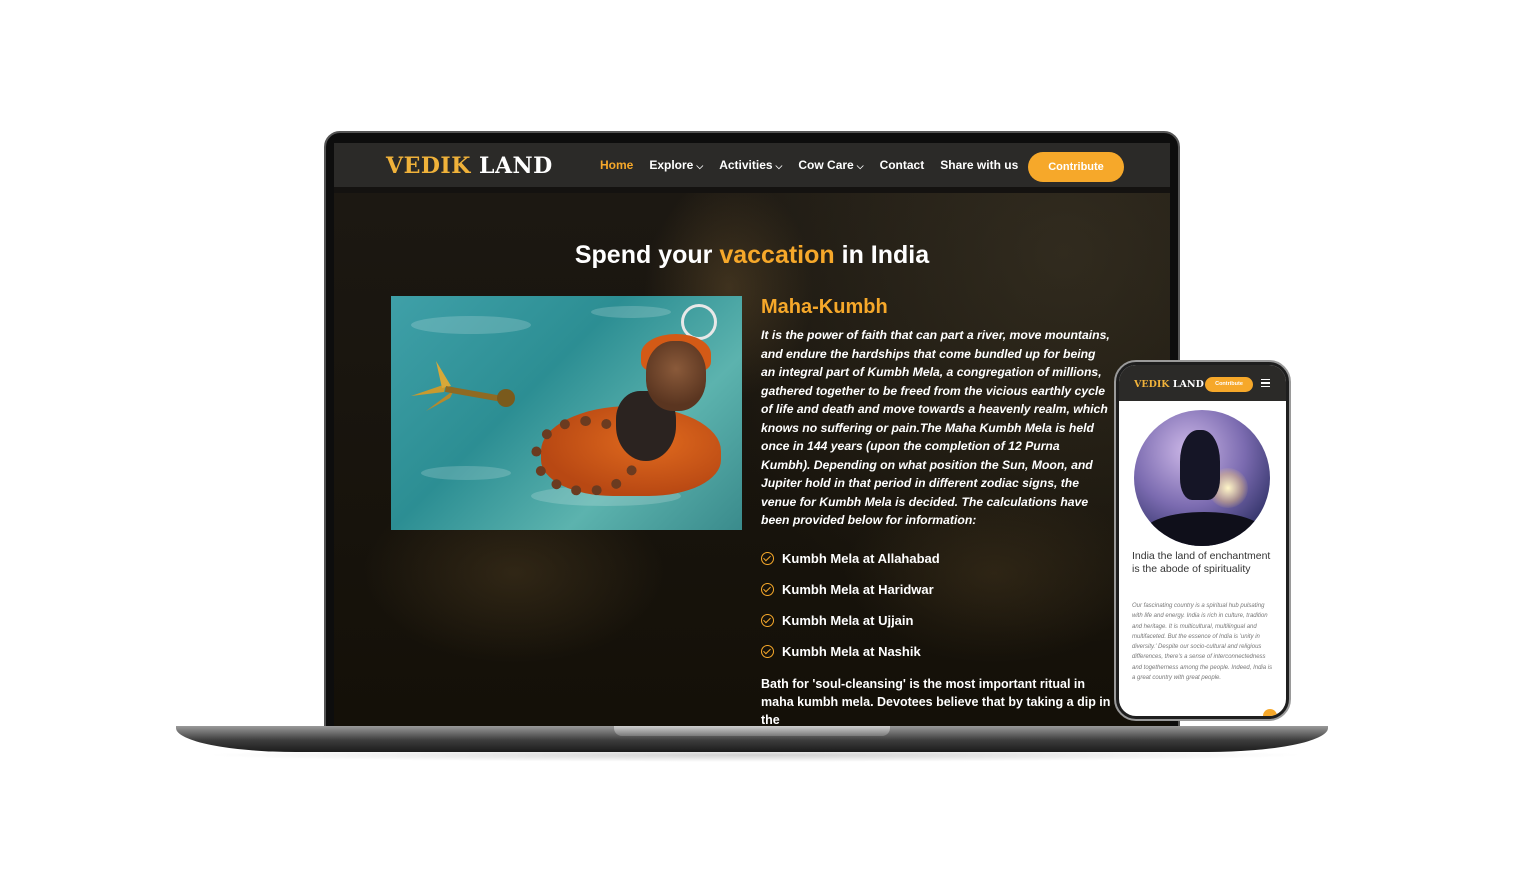 The width and height of the screenshot is (1539, 891). I want to click on section-title: Maha-Kumbh, so click(824, 307).